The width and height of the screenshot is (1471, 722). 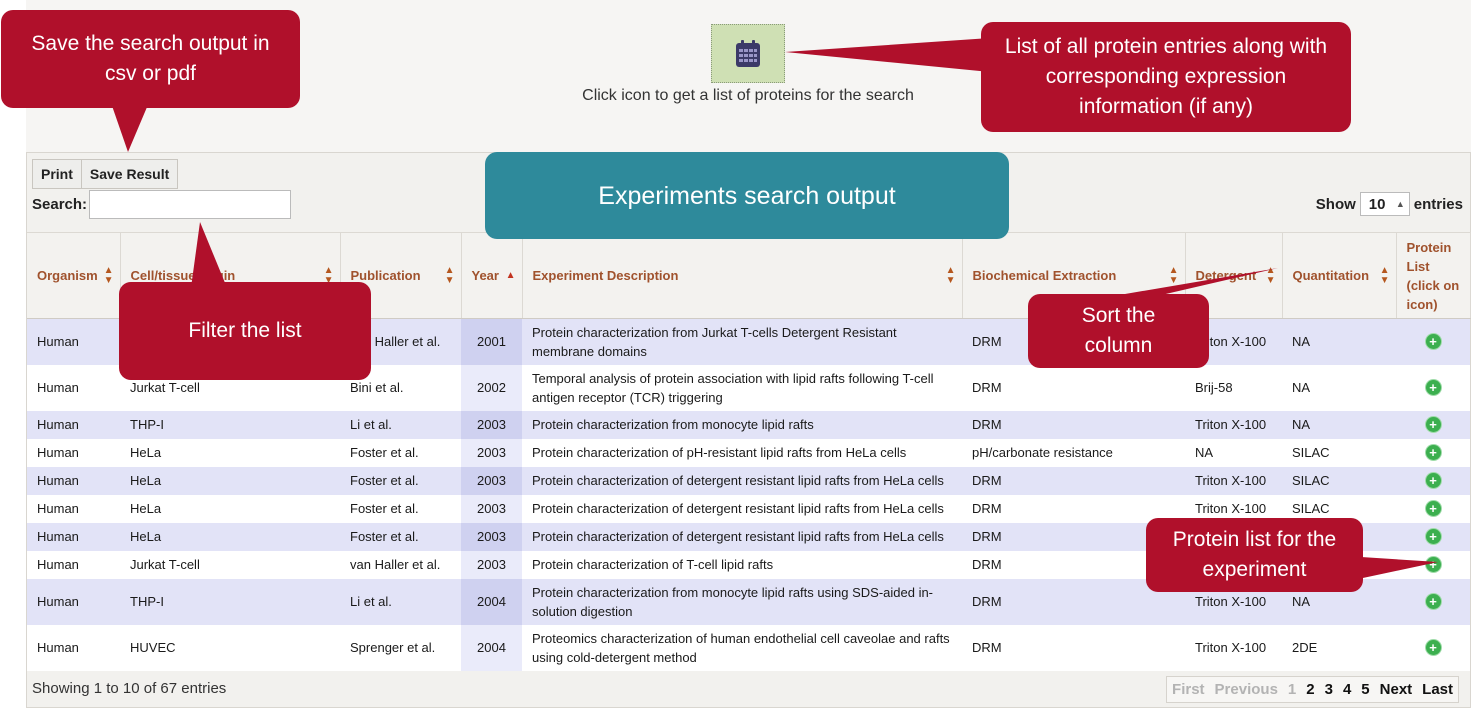 What do you see at coordinates (747, 195) in the screenshot?
I see `callout-title: Experiments search output` at bounding box center [747, 195].